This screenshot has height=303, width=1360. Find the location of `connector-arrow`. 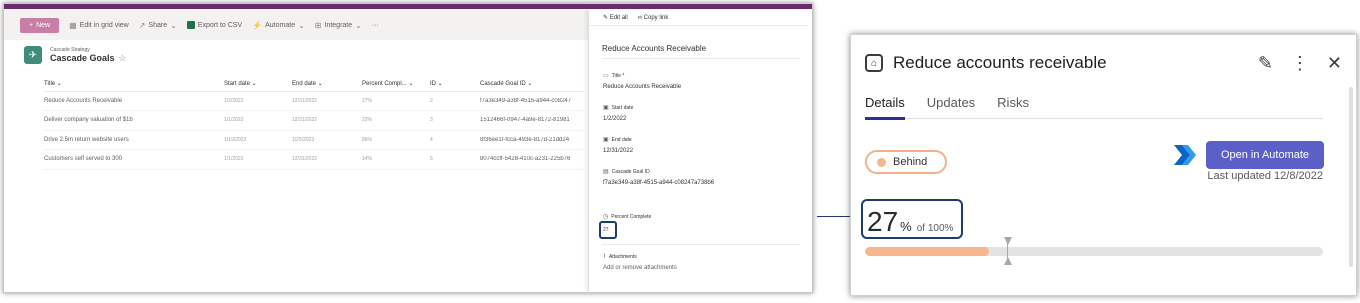

connector-arrow is located at coordinates (835, 216).